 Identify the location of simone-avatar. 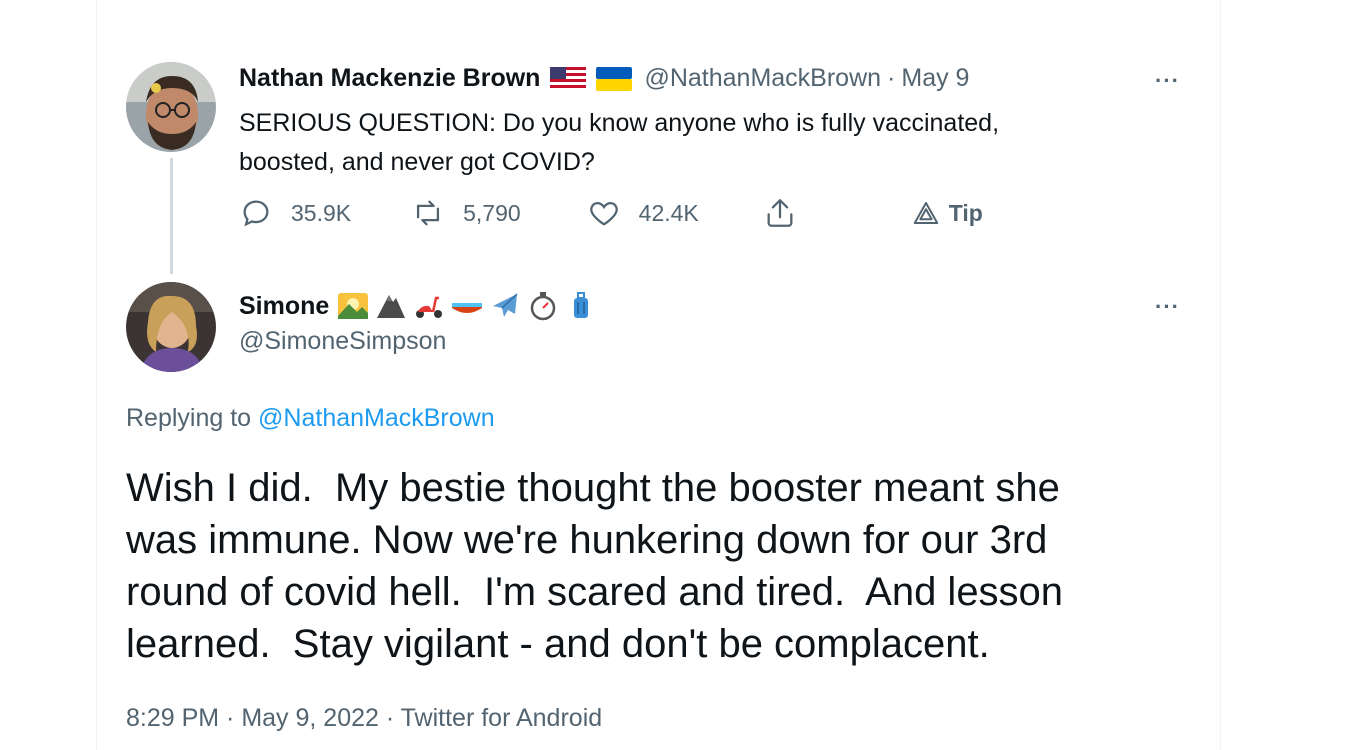
(171, 327).